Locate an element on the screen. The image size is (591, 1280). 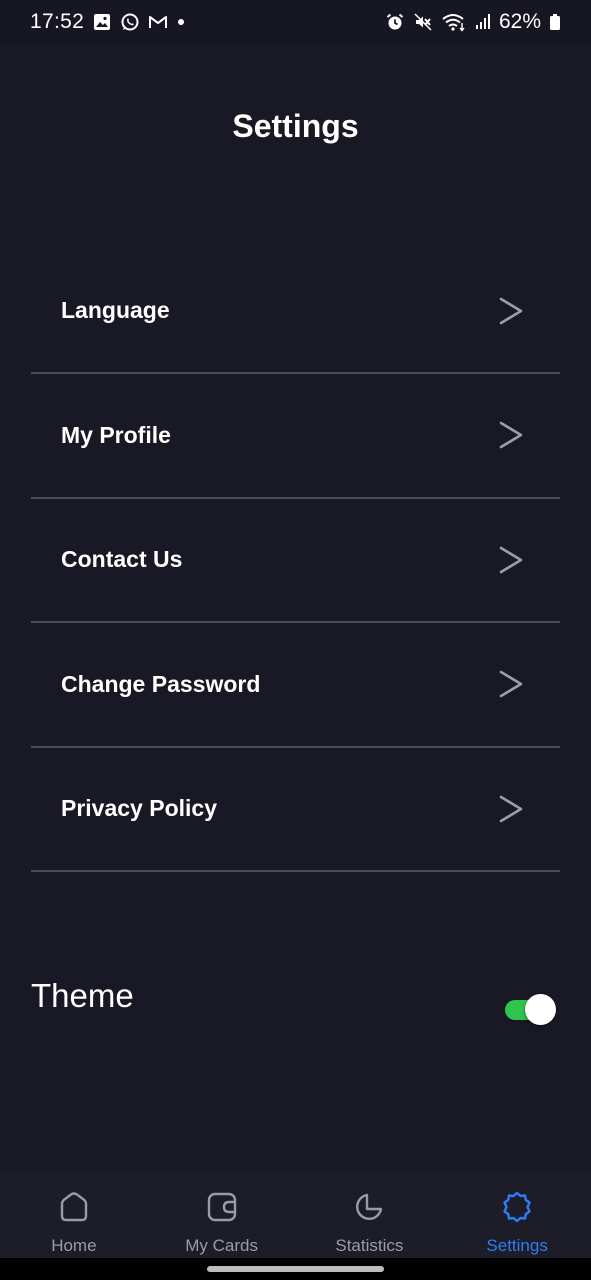
home-icon is located at coordinates (74, 1207).